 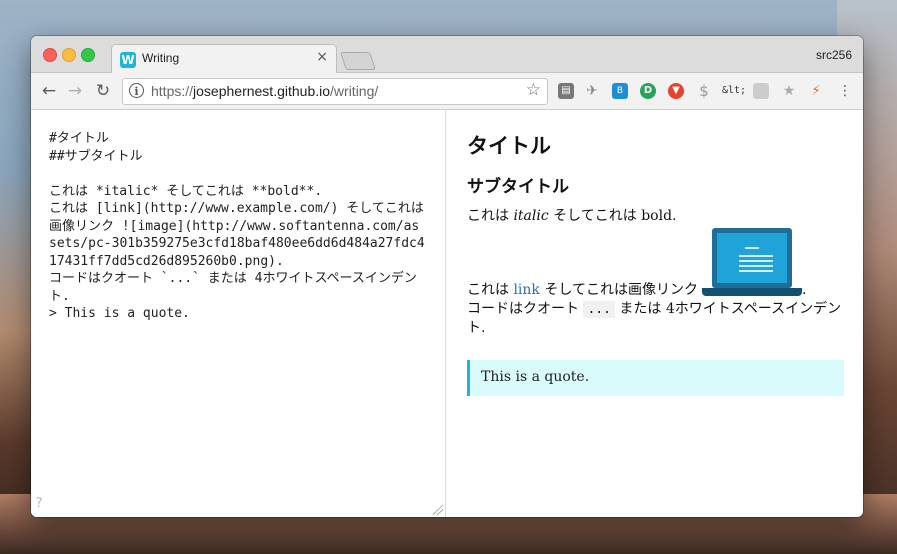 What do you see at coordinates (640, 309) in the screenshot?
I see `preview-text: または` at bounding box center [640, 309].